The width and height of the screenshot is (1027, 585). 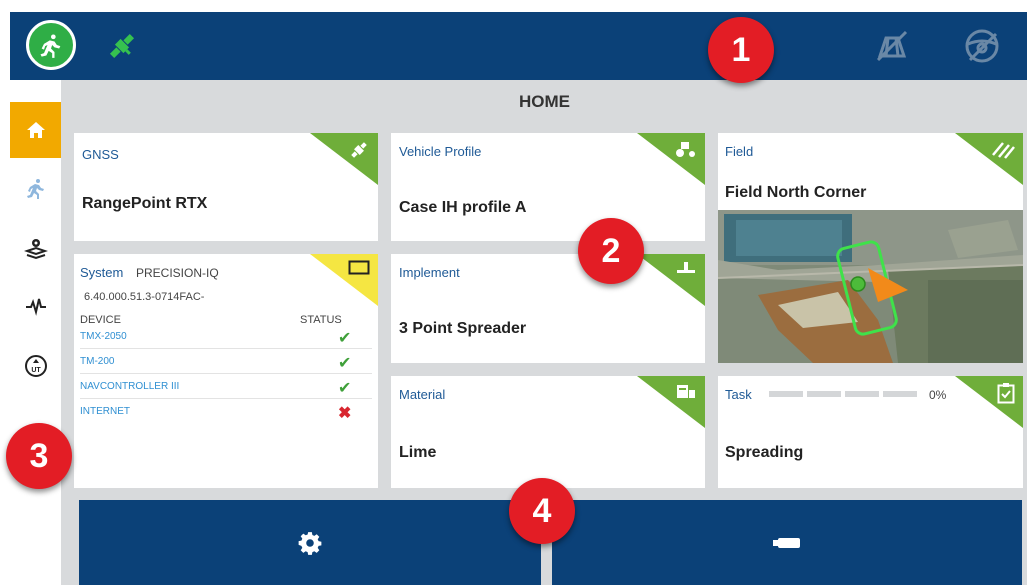 I want to click on settings-button, so click(x=310, y=542).